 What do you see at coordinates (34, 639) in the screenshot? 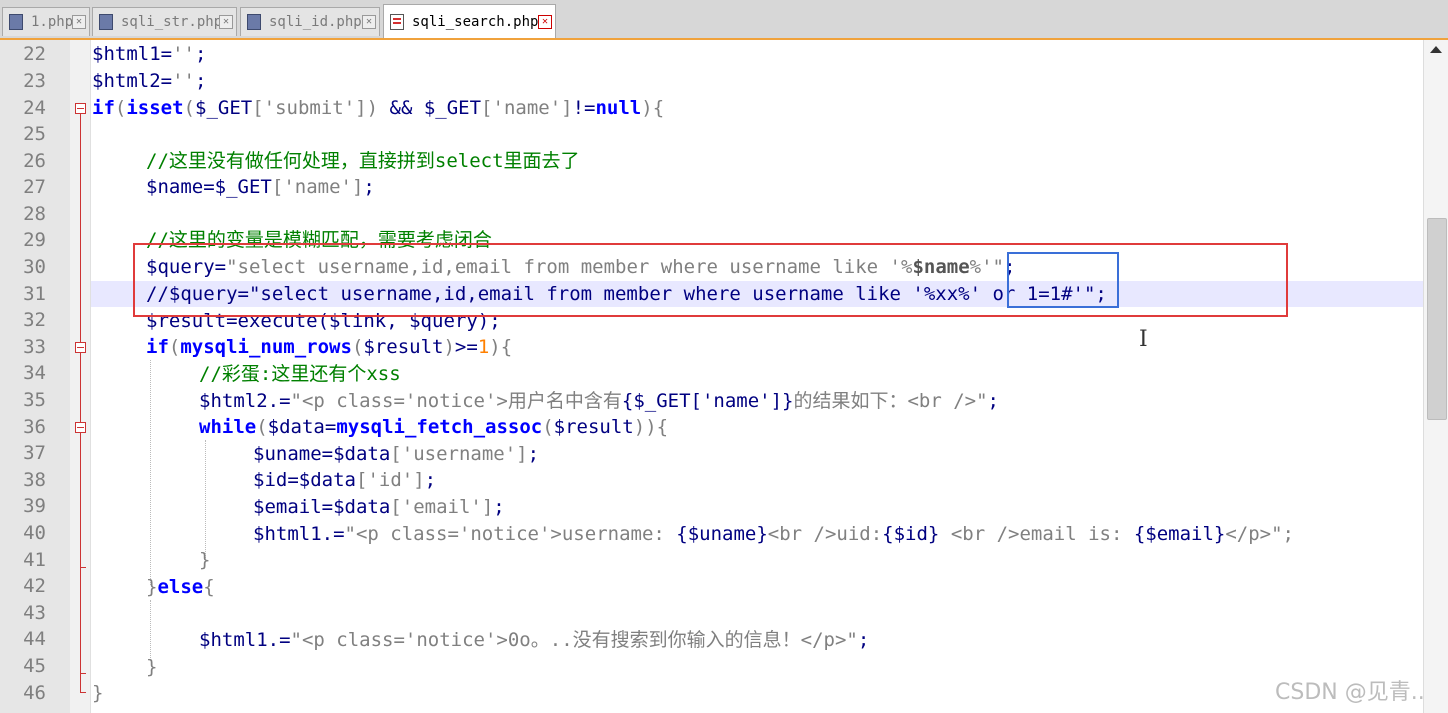
I see `line-number: 44` at bounding box center [34, 639].